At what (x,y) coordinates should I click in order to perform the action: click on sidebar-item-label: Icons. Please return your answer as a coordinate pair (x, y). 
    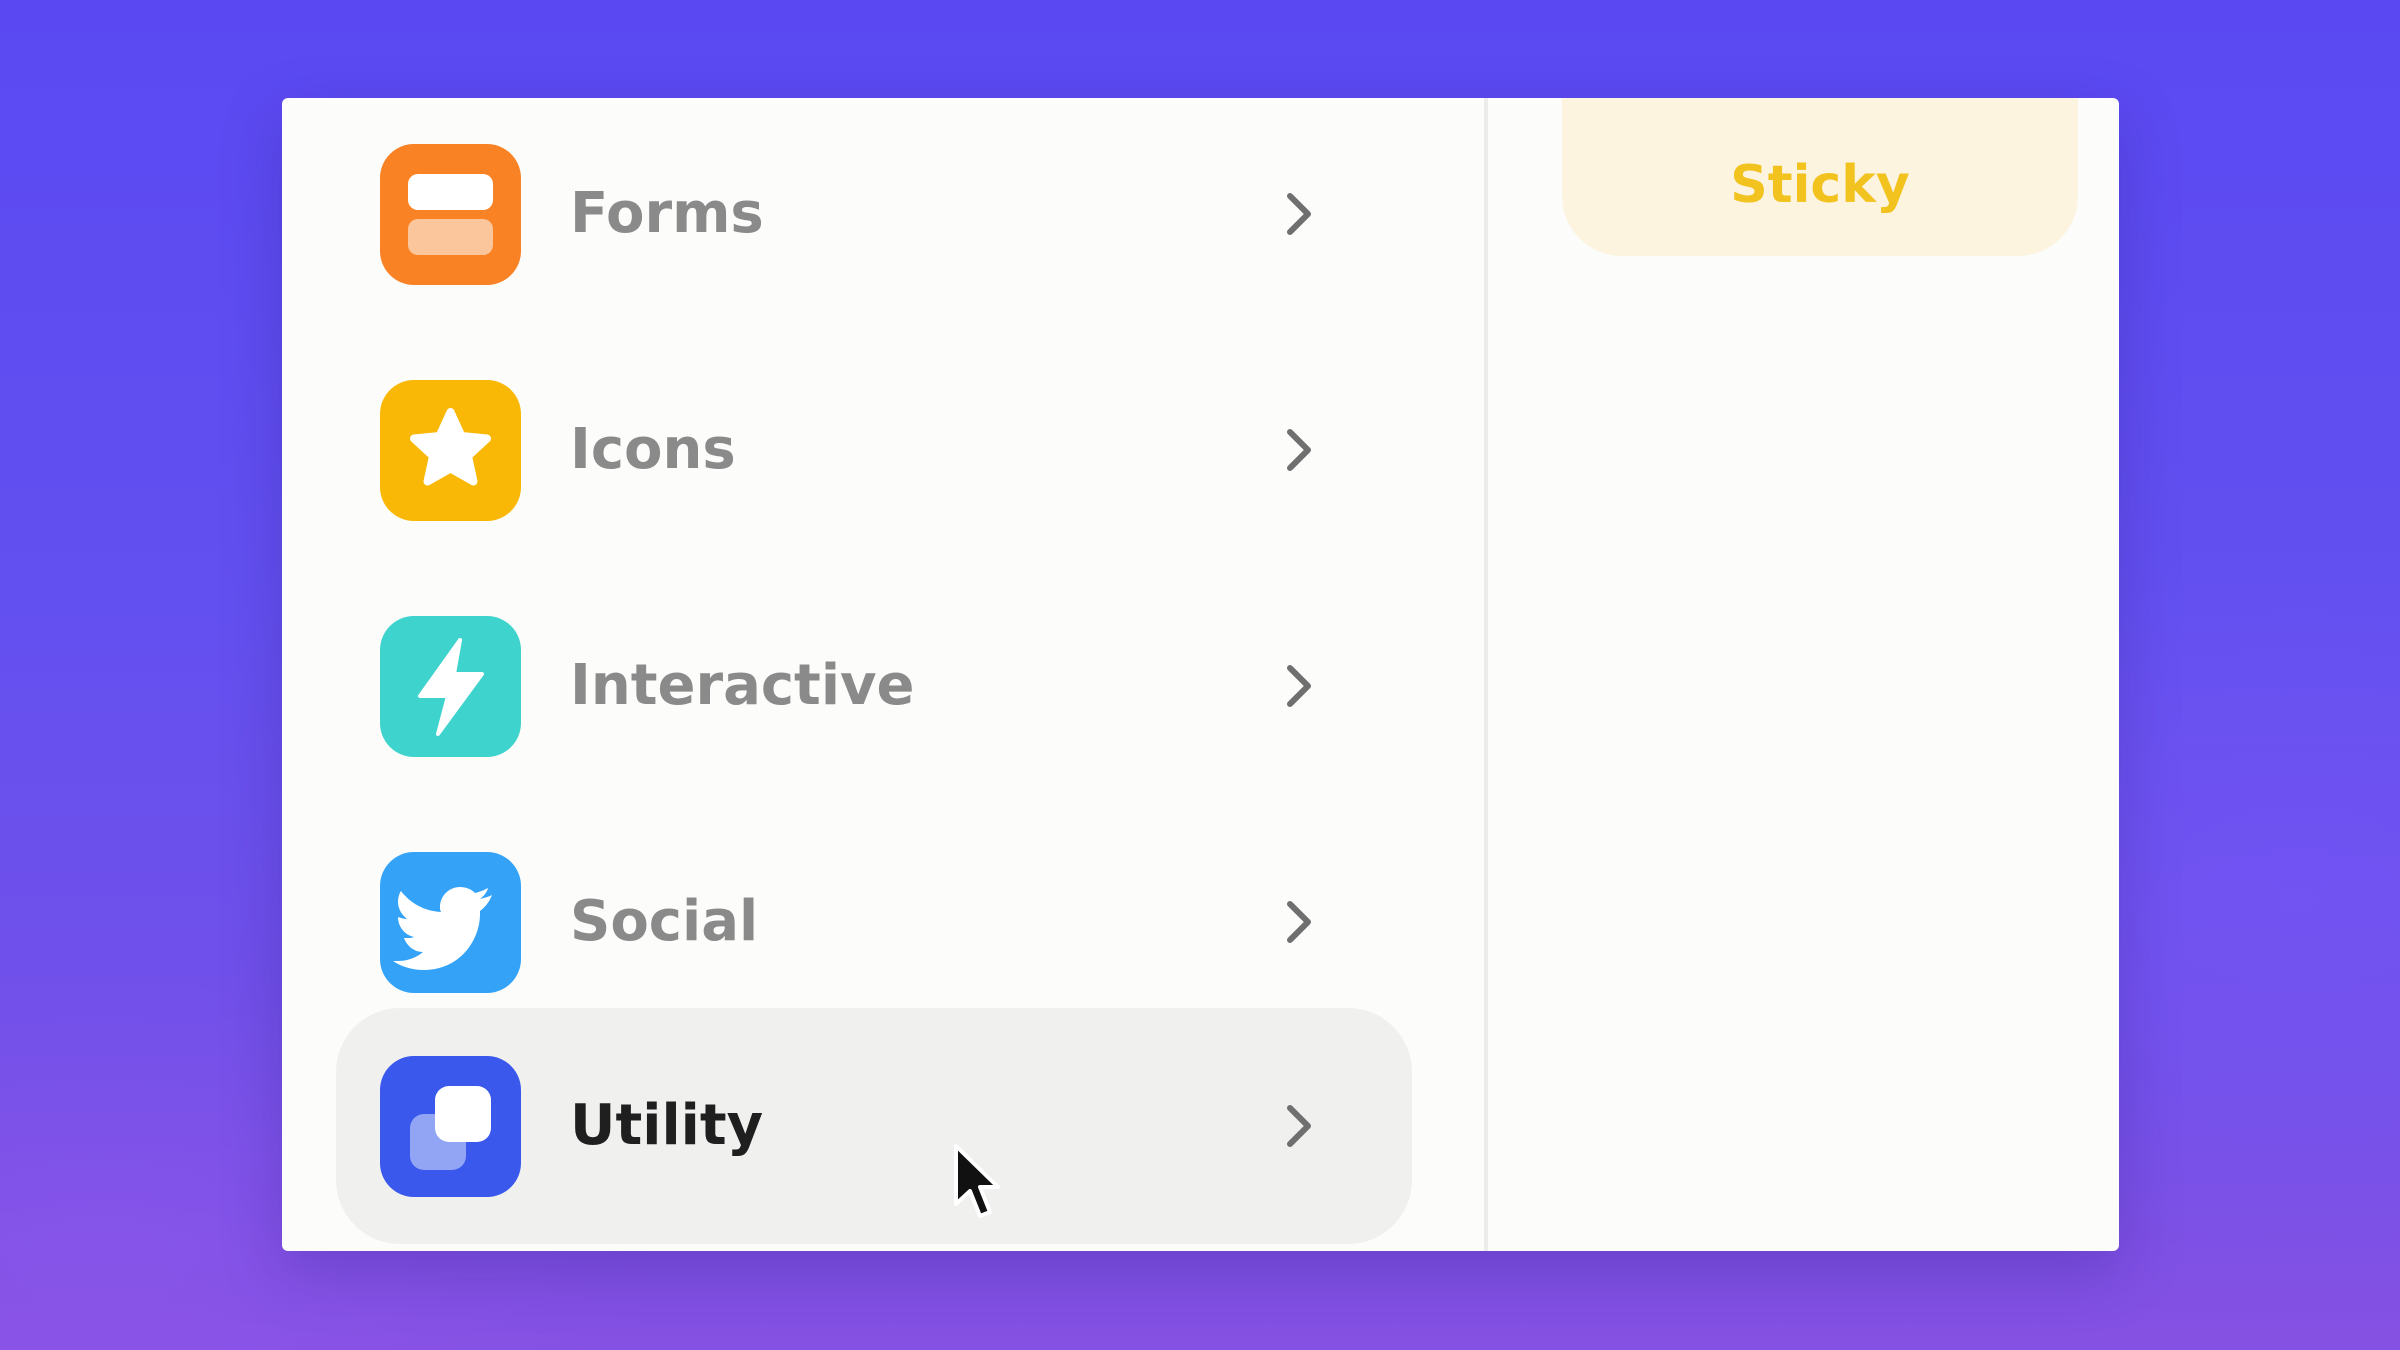
    Looking at the image, I should click on (653, 449).